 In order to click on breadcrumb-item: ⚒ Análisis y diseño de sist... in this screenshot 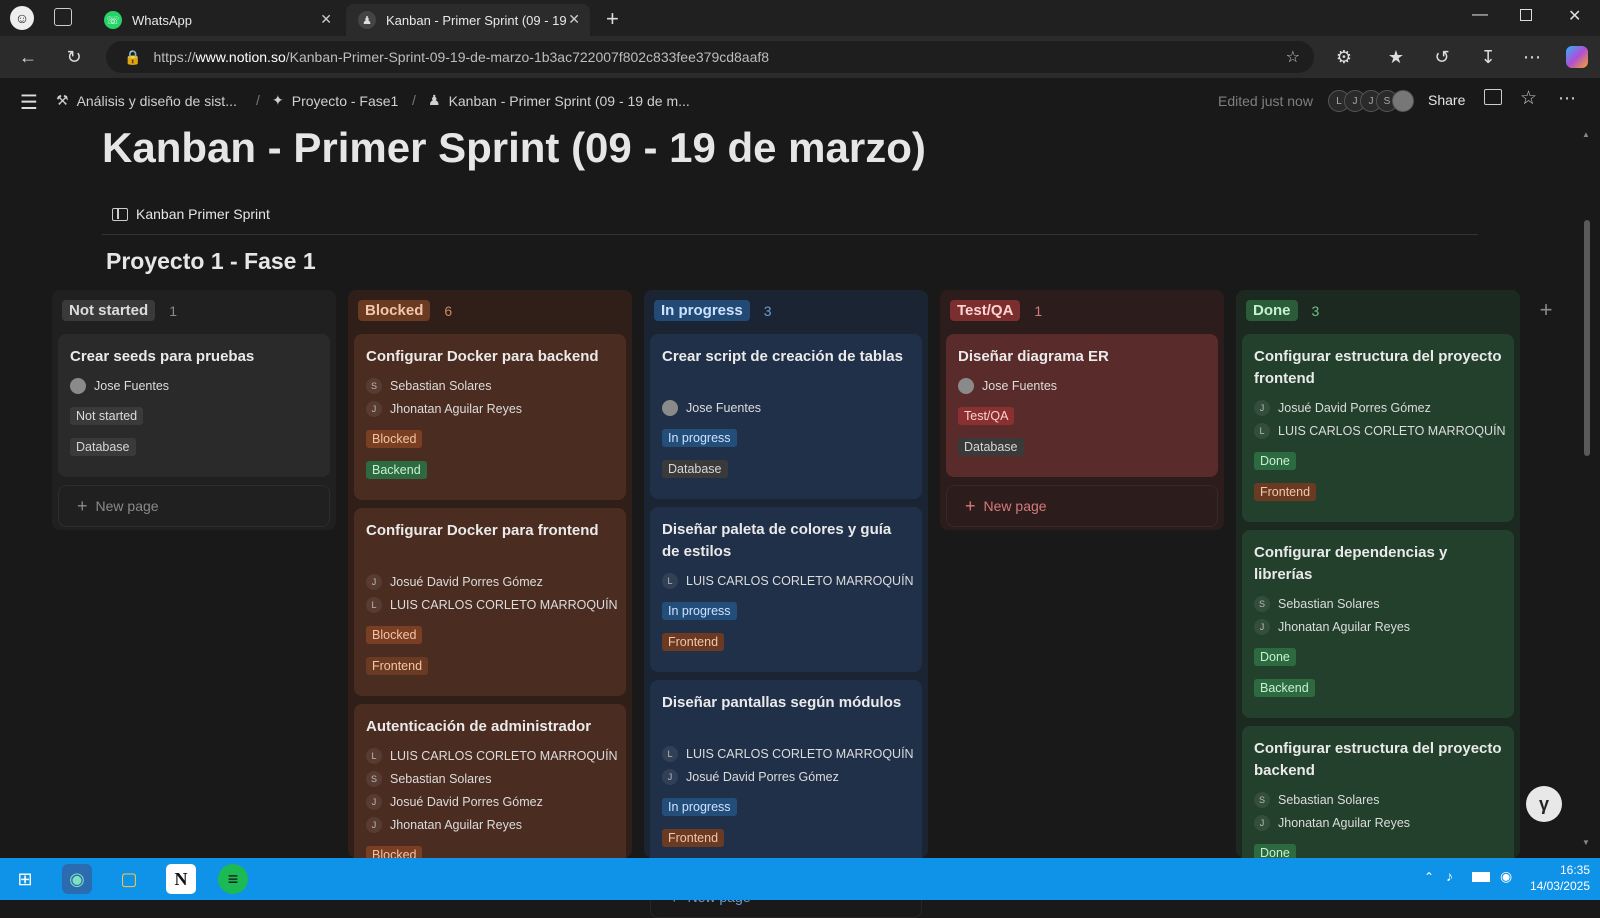, I will do `click(146, 100)`.